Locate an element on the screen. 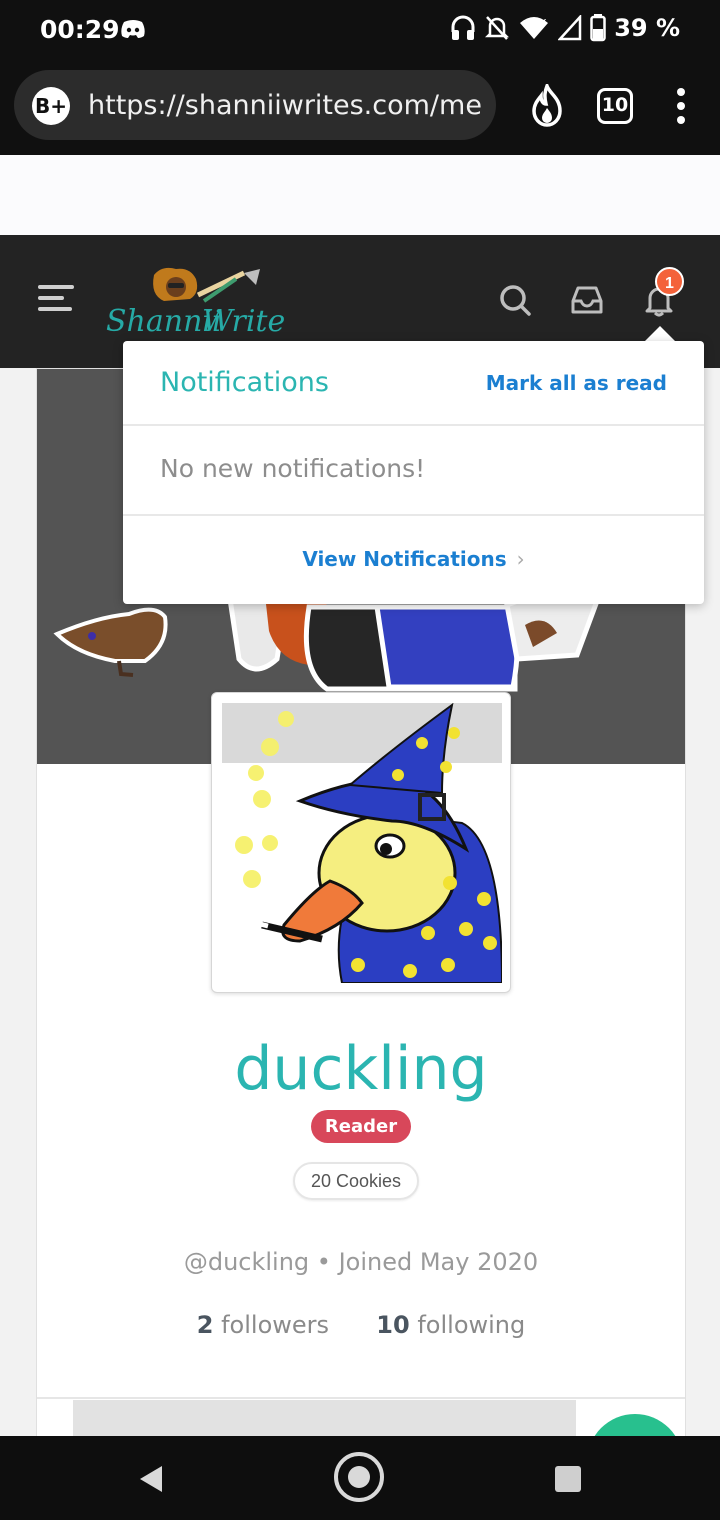 The image size is (720, 1520). empty-notifications-message: No new notifications! is located at coordinates (293, 468).